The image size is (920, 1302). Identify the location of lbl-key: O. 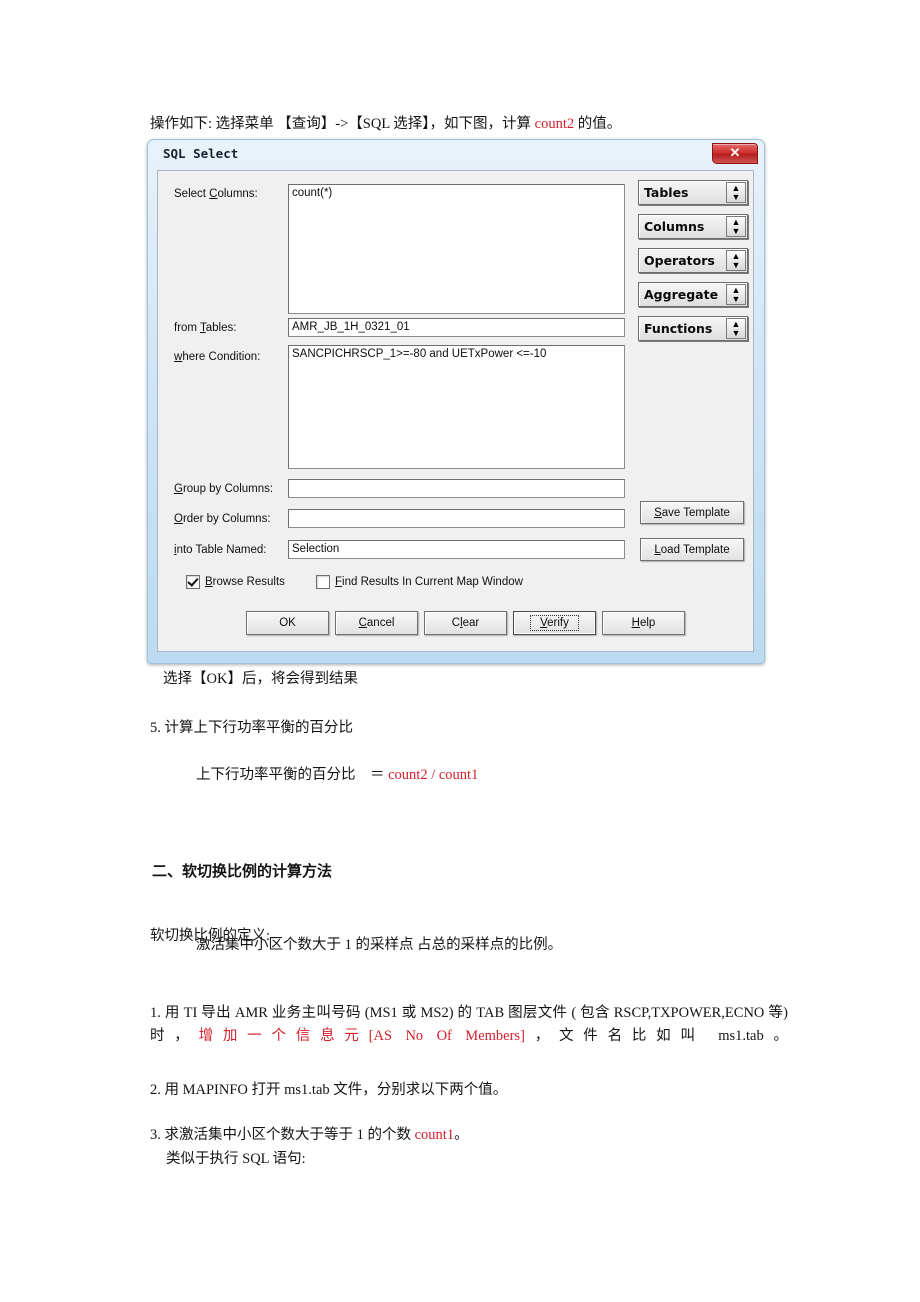
(178, 519).